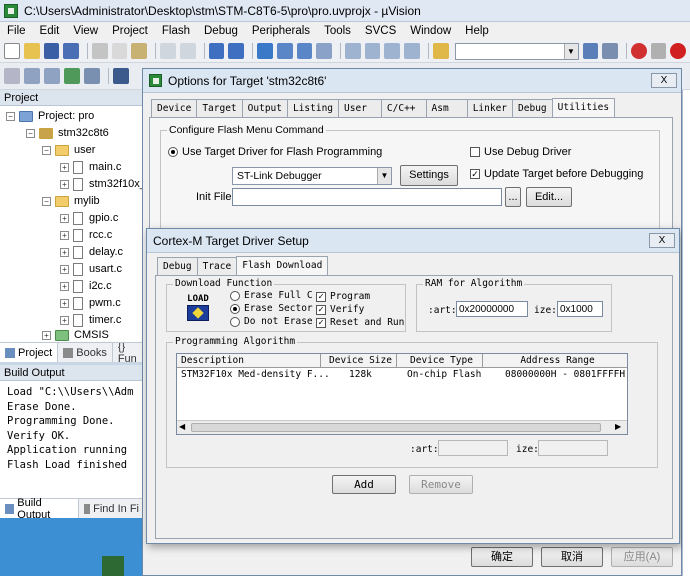 The width and height of the screenshot is (690, 576). What do you see at coordinates (313, 108) in the screenshot?
I see `tab-listing: Listing` at bounding box center [313, 108].